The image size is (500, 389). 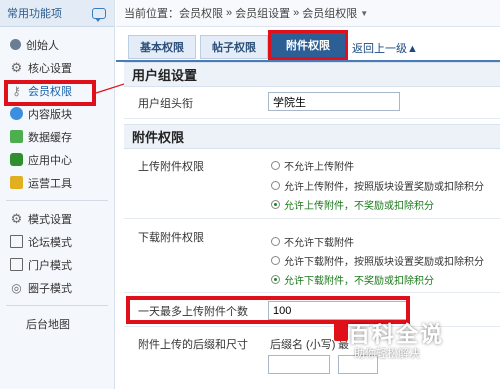 What do you see at coordinates (16, 218) in the screenshot?
I see `grid-icon: ⚙` at bounding box center [16, 218].